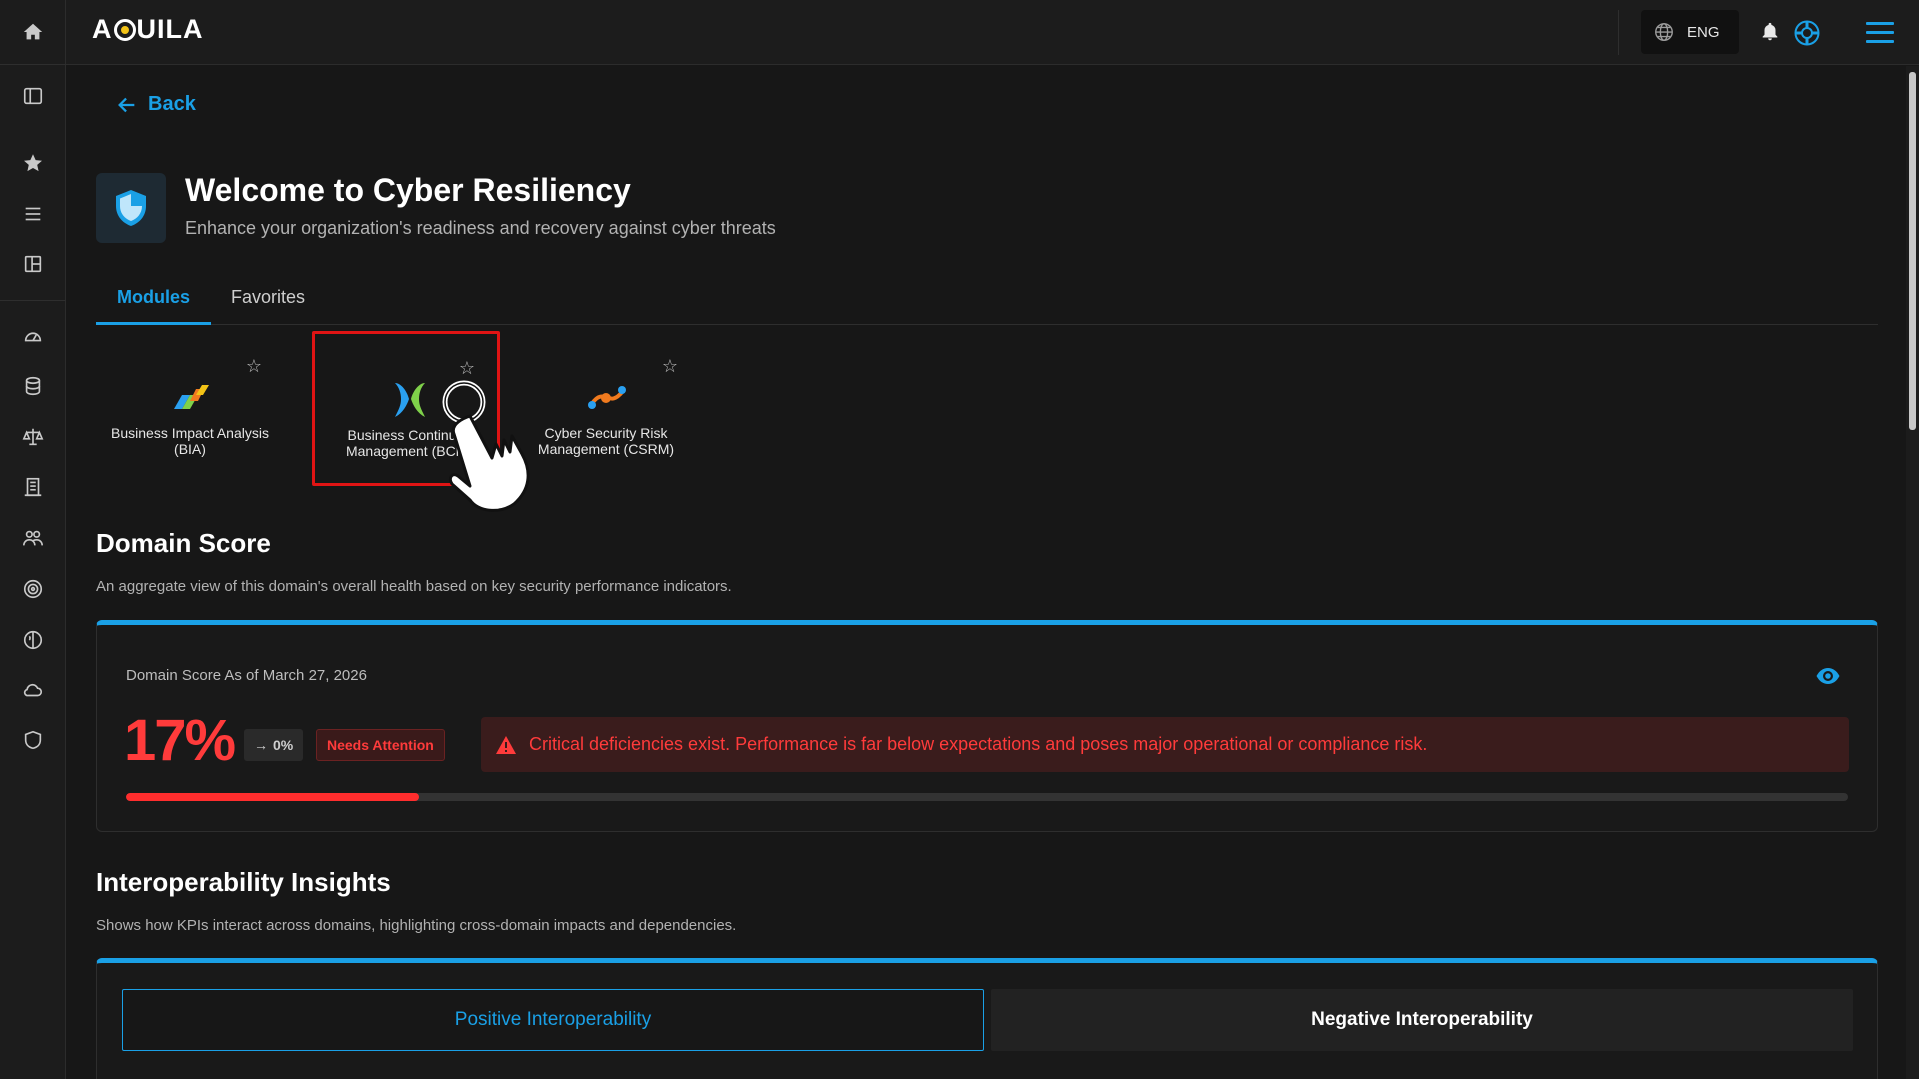  Describe the element at coordinates (1703, 32) in the screenshot. I see `language-label: ENG` at that location.